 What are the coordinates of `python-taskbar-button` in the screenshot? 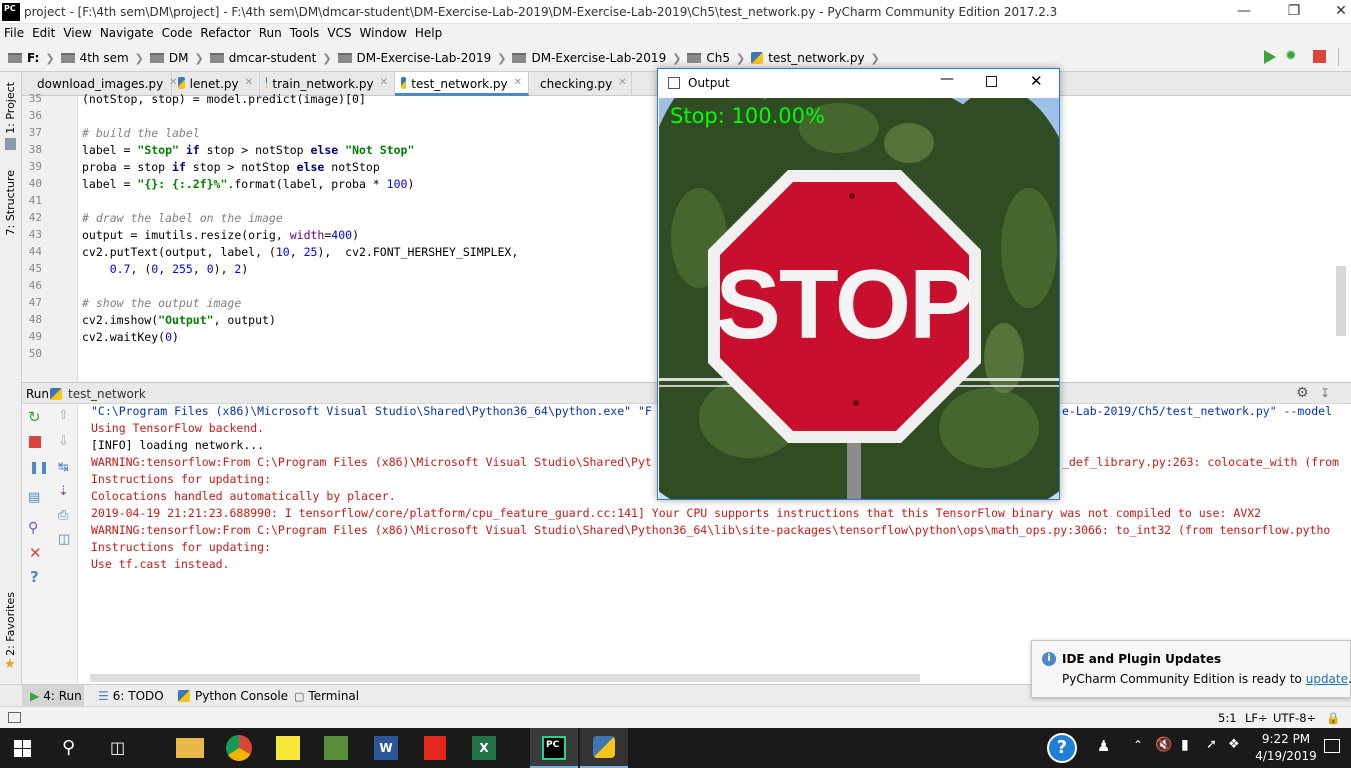 It's located at (604, 748).